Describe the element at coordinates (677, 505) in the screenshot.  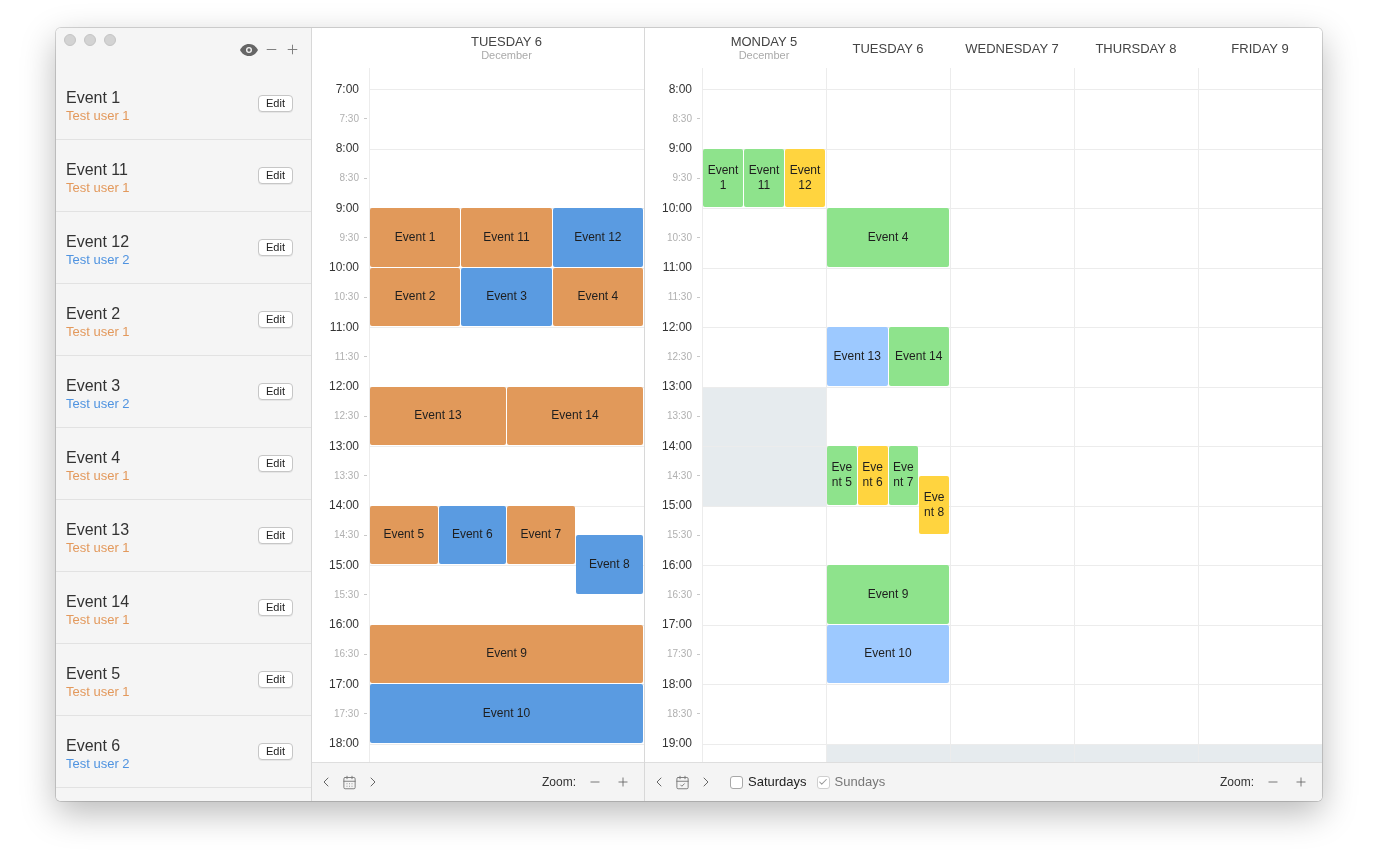
I see `hour-label: 15:00` at that location.